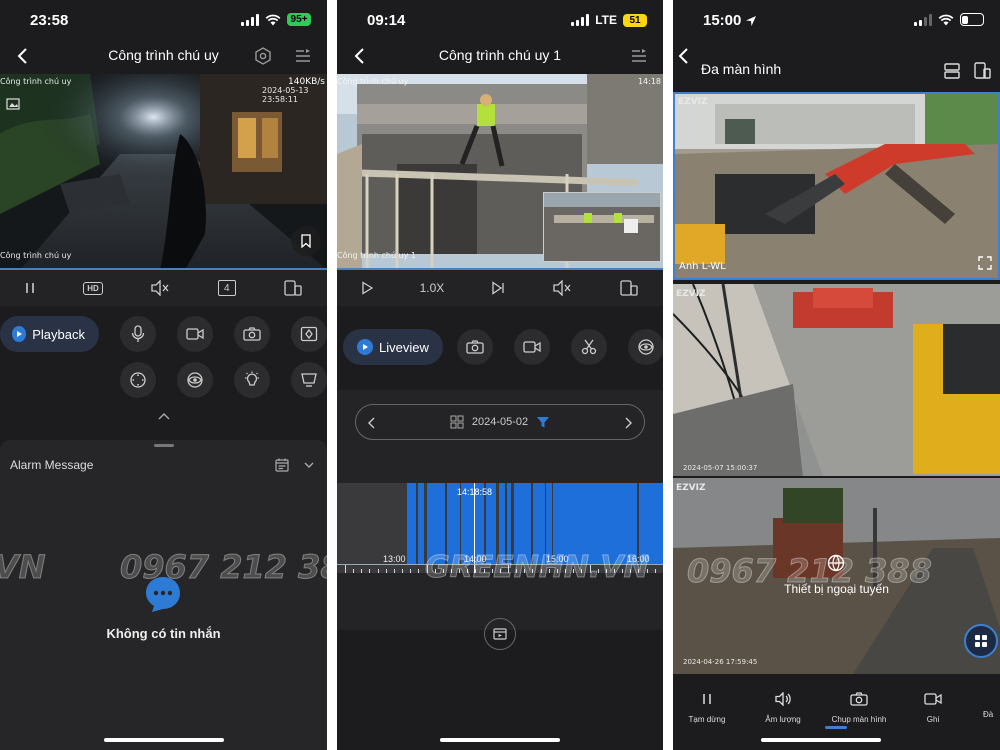  What do you see at coordinates (93, 288) in the screenshot?
I see `hd-quality-button: HD` at bounding box center [93, 288].